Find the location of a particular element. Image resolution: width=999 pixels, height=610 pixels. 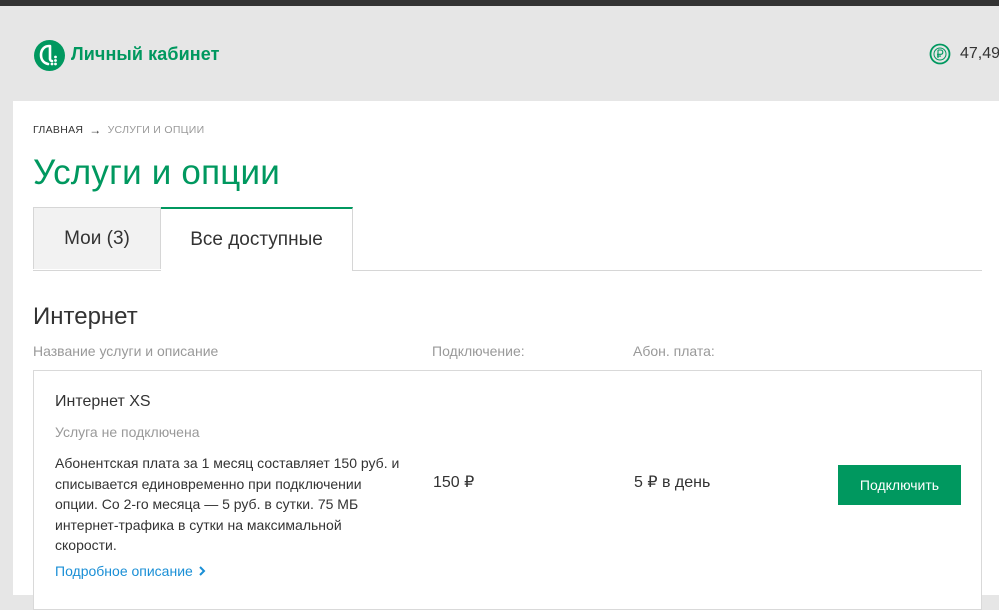

chevron-right-icon is located at coordinates (202, 571).